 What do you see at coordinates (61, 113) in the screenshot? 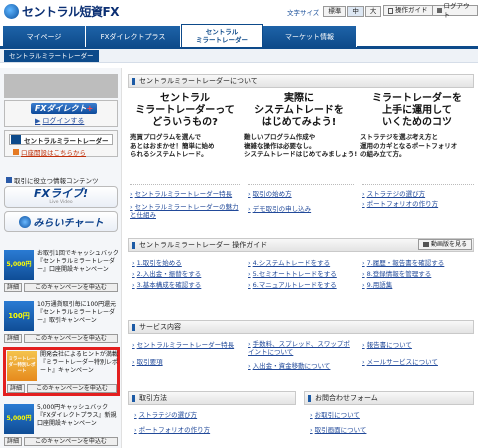
I see `fxdirect-login-box: FXダイレクト+ ▶ ログインする` at bounding box center [61, 113].